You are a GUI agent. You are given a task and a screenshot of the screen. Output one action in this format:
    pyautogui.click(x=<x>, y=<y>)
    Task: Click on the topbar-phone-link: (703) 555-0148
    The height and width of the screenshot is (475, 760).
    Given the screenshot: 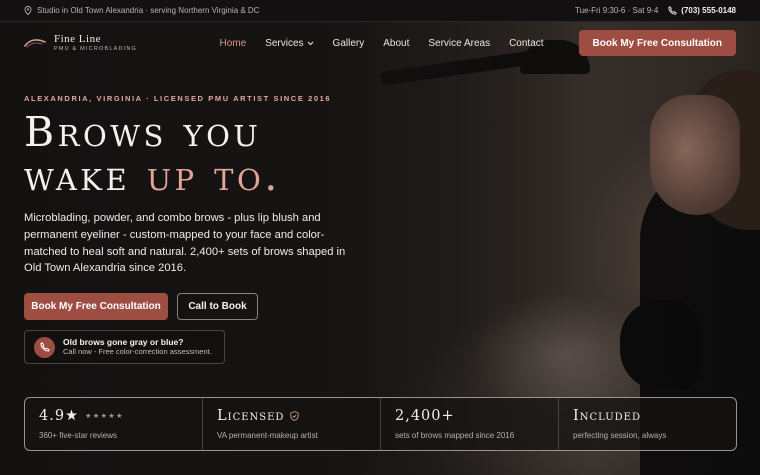 What is the action you would take?
    pyautogui.click(x=702, y=10)
    